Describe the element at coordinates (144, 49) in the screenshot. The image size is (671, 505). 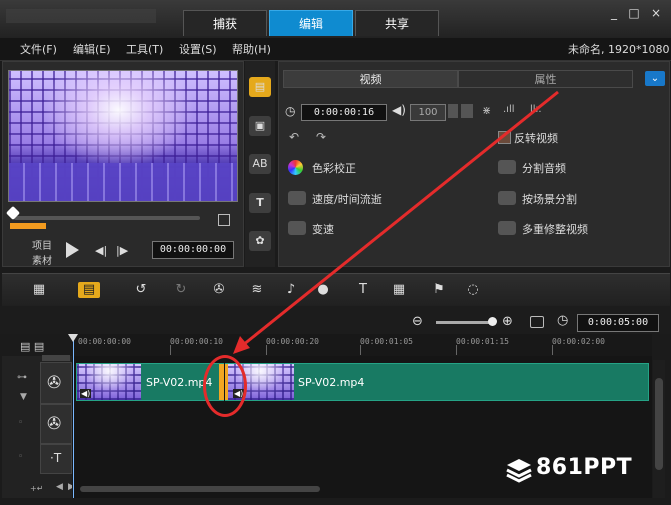
I see `menu-tools: 工具(T)` at that location.